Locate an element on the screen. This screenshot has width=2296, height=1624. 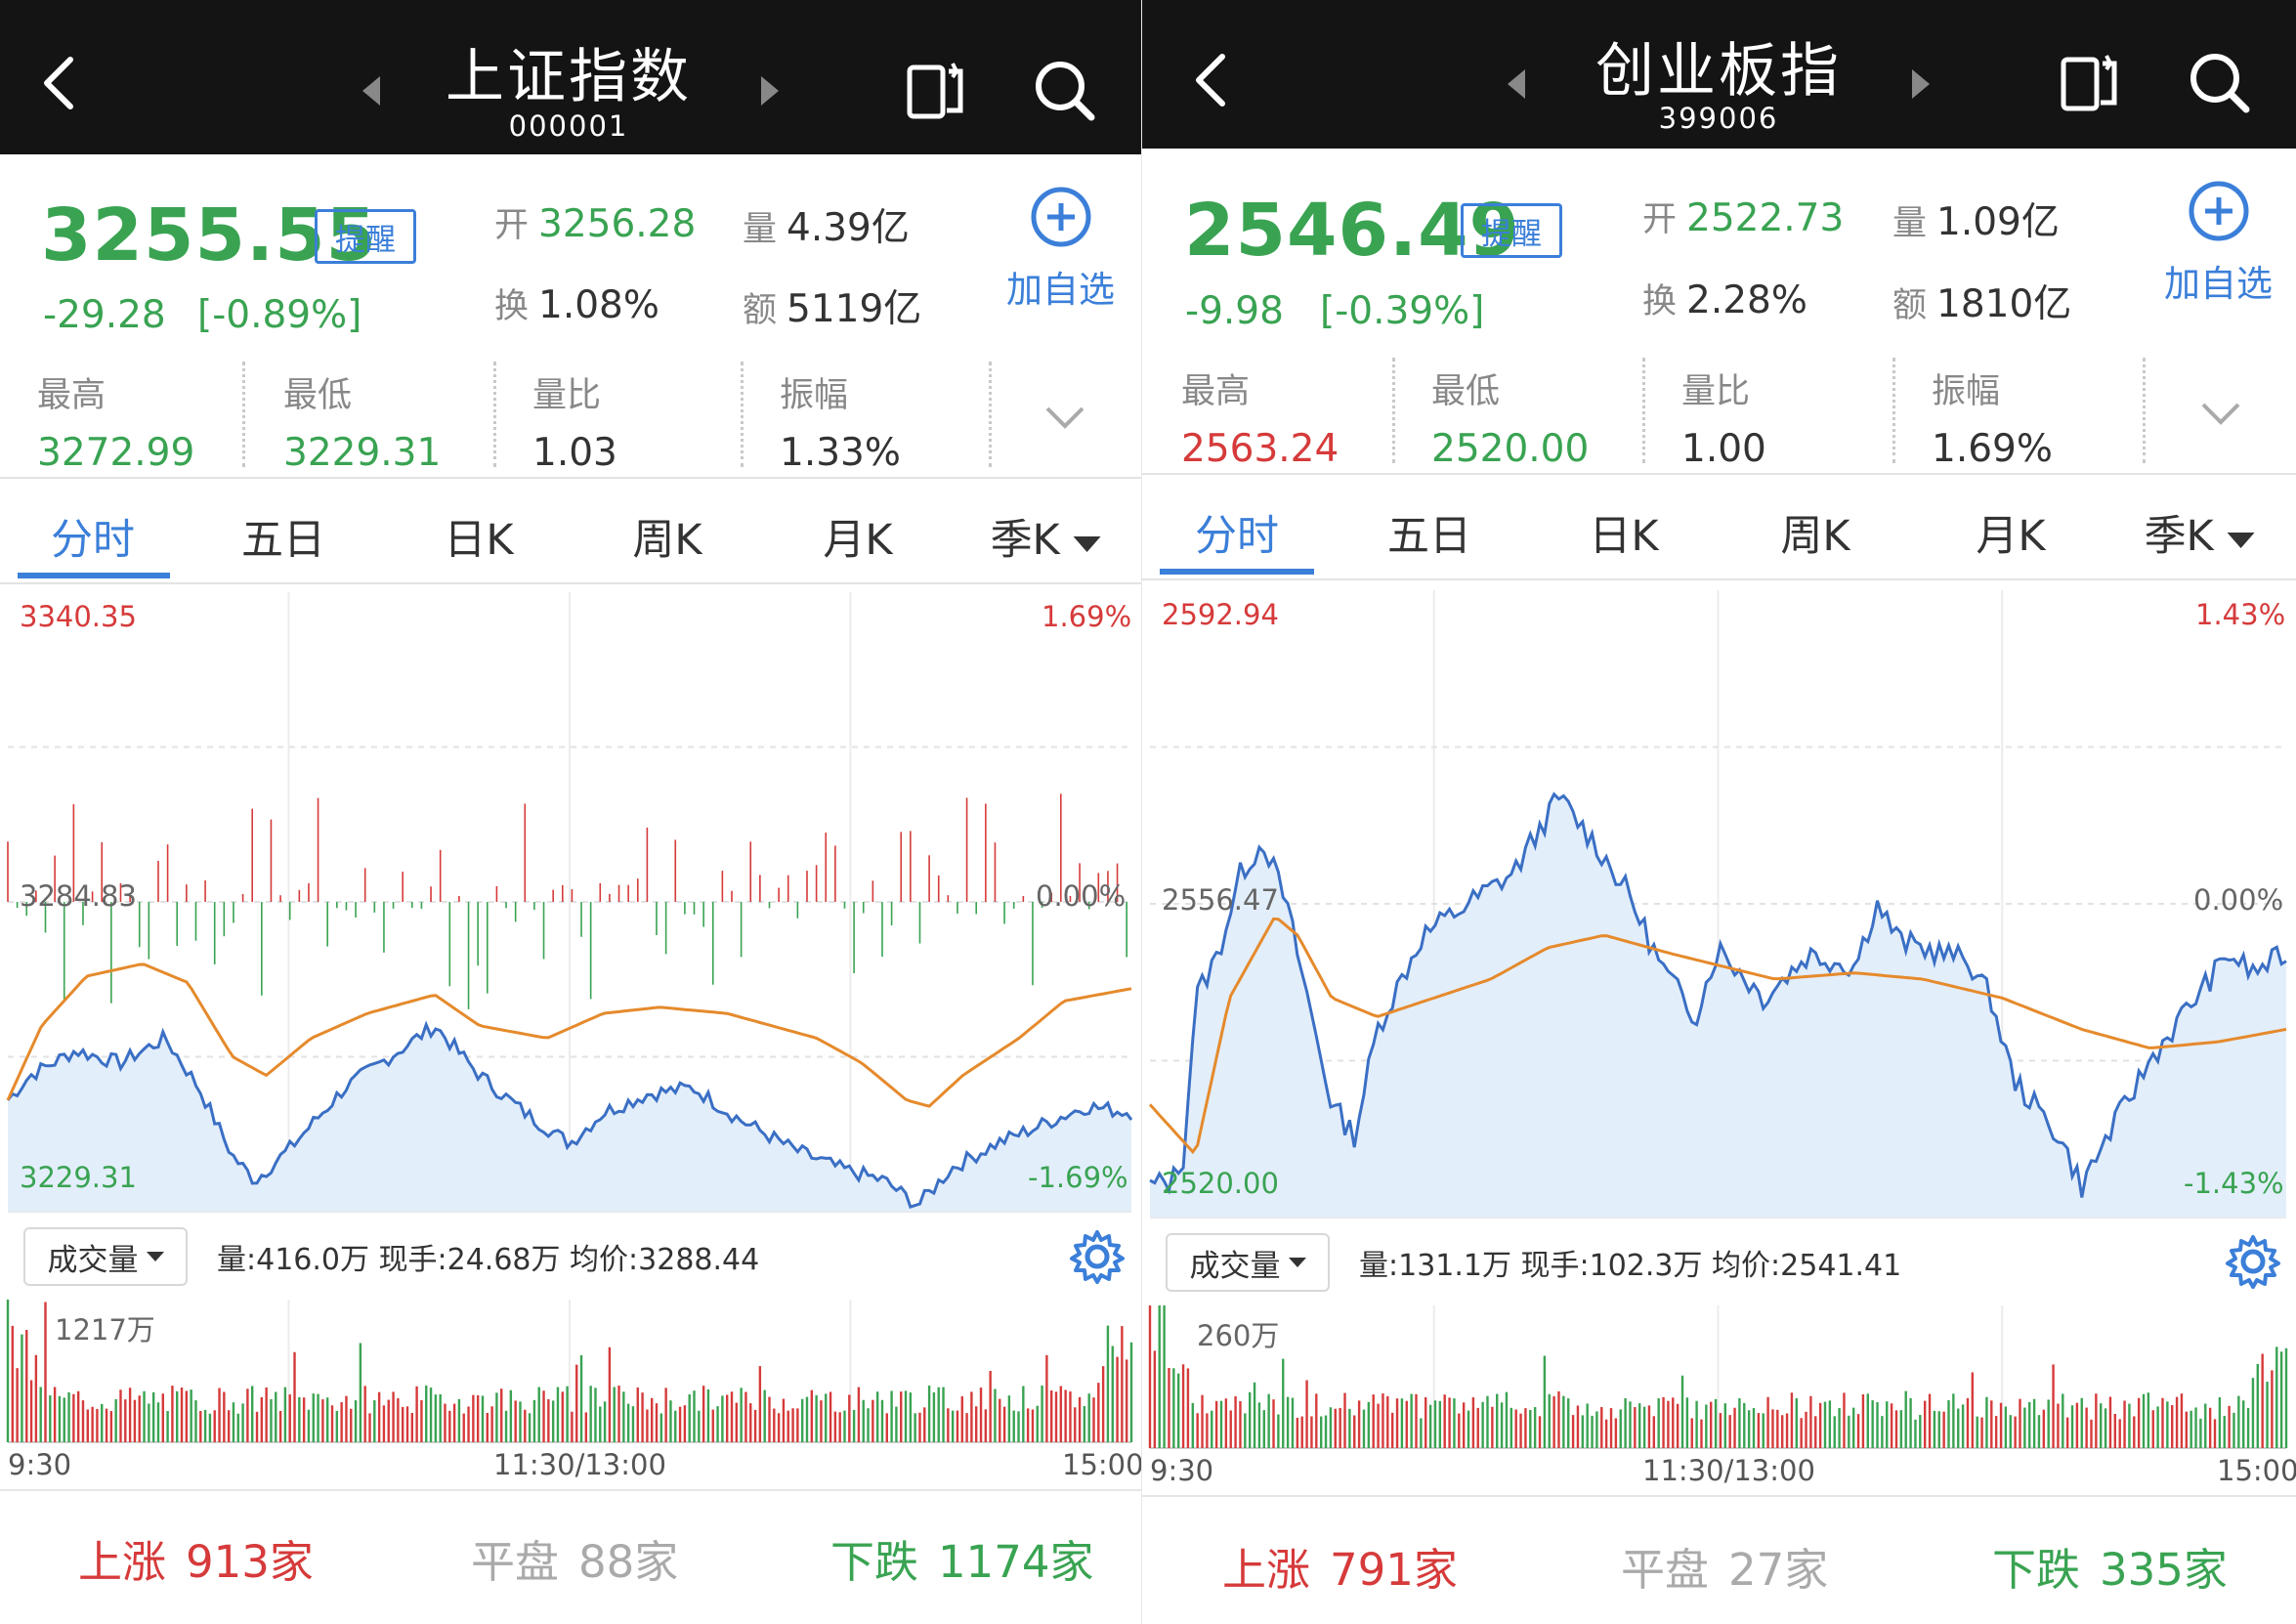
axis-low-pct: -1.43% is located at coordinates (2234, 1184).